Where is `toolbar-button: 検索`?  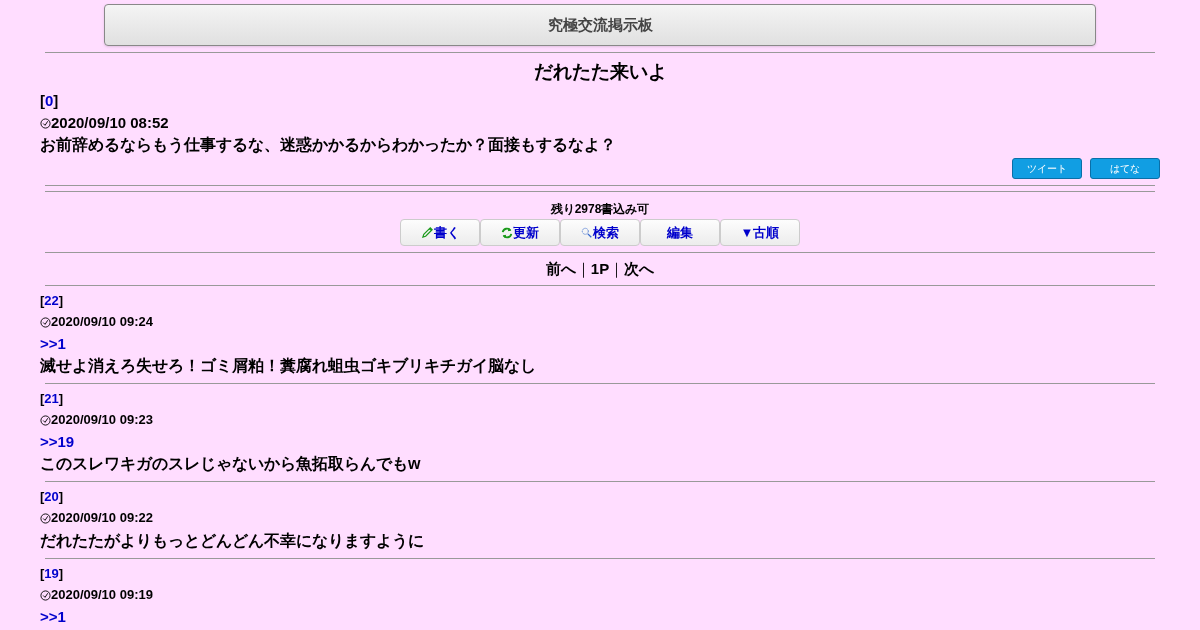 toolbar-button: 検索 is located at coordinates (600, 232).